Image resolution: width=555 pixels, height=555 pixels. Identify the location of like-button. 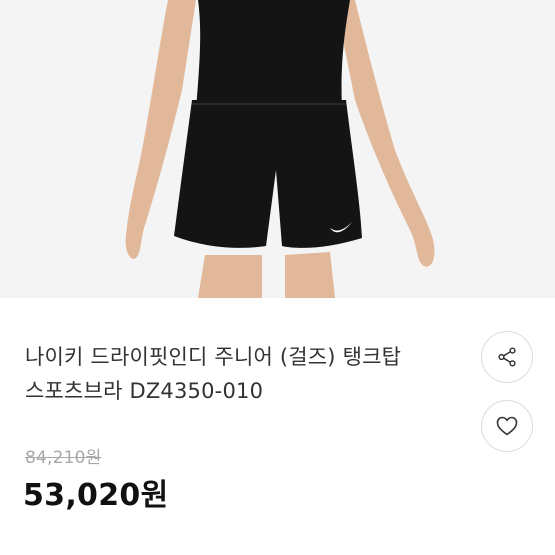
(507, 426).